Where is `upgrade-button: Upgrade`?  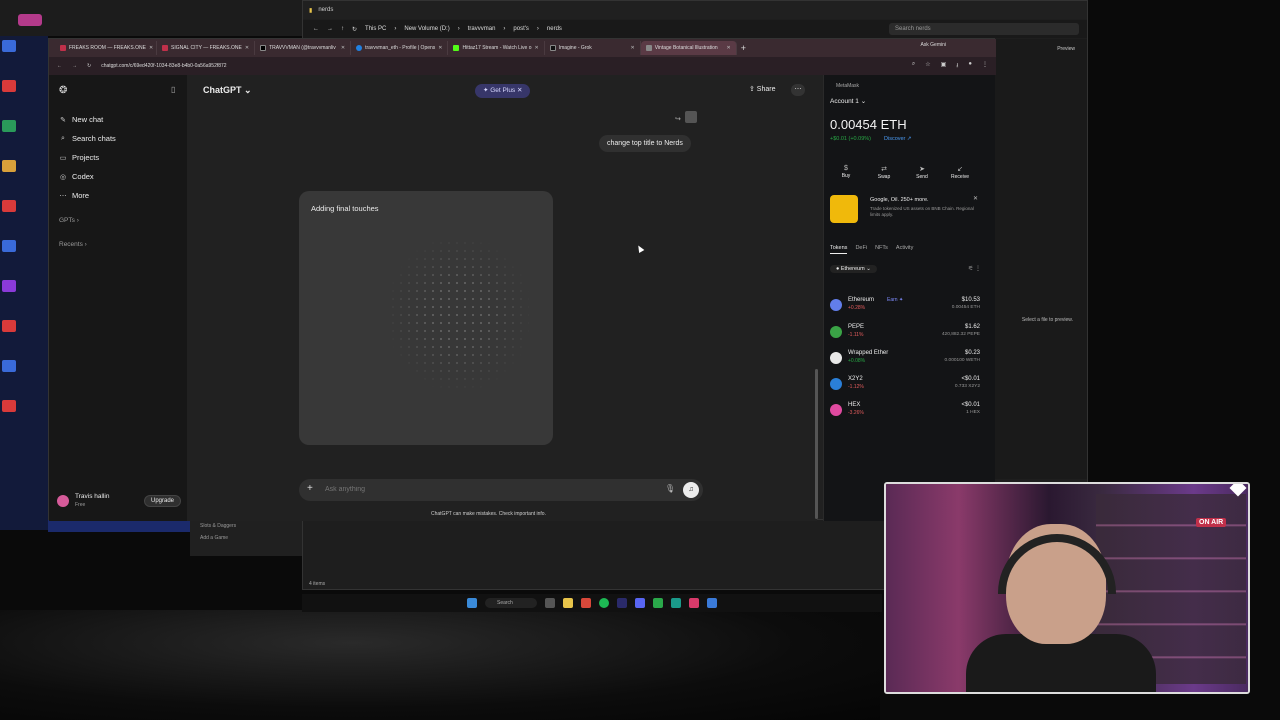
upgrade-button: Upgrade is located at coordinates (162, 501).